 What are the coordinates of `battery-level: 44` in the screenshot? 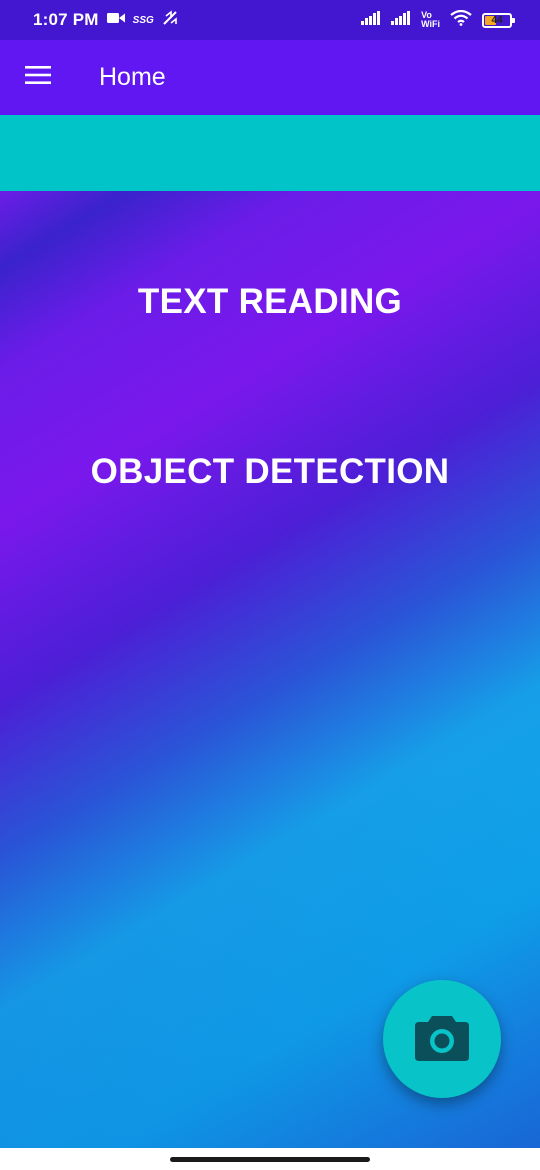 It's located at (497, 20).